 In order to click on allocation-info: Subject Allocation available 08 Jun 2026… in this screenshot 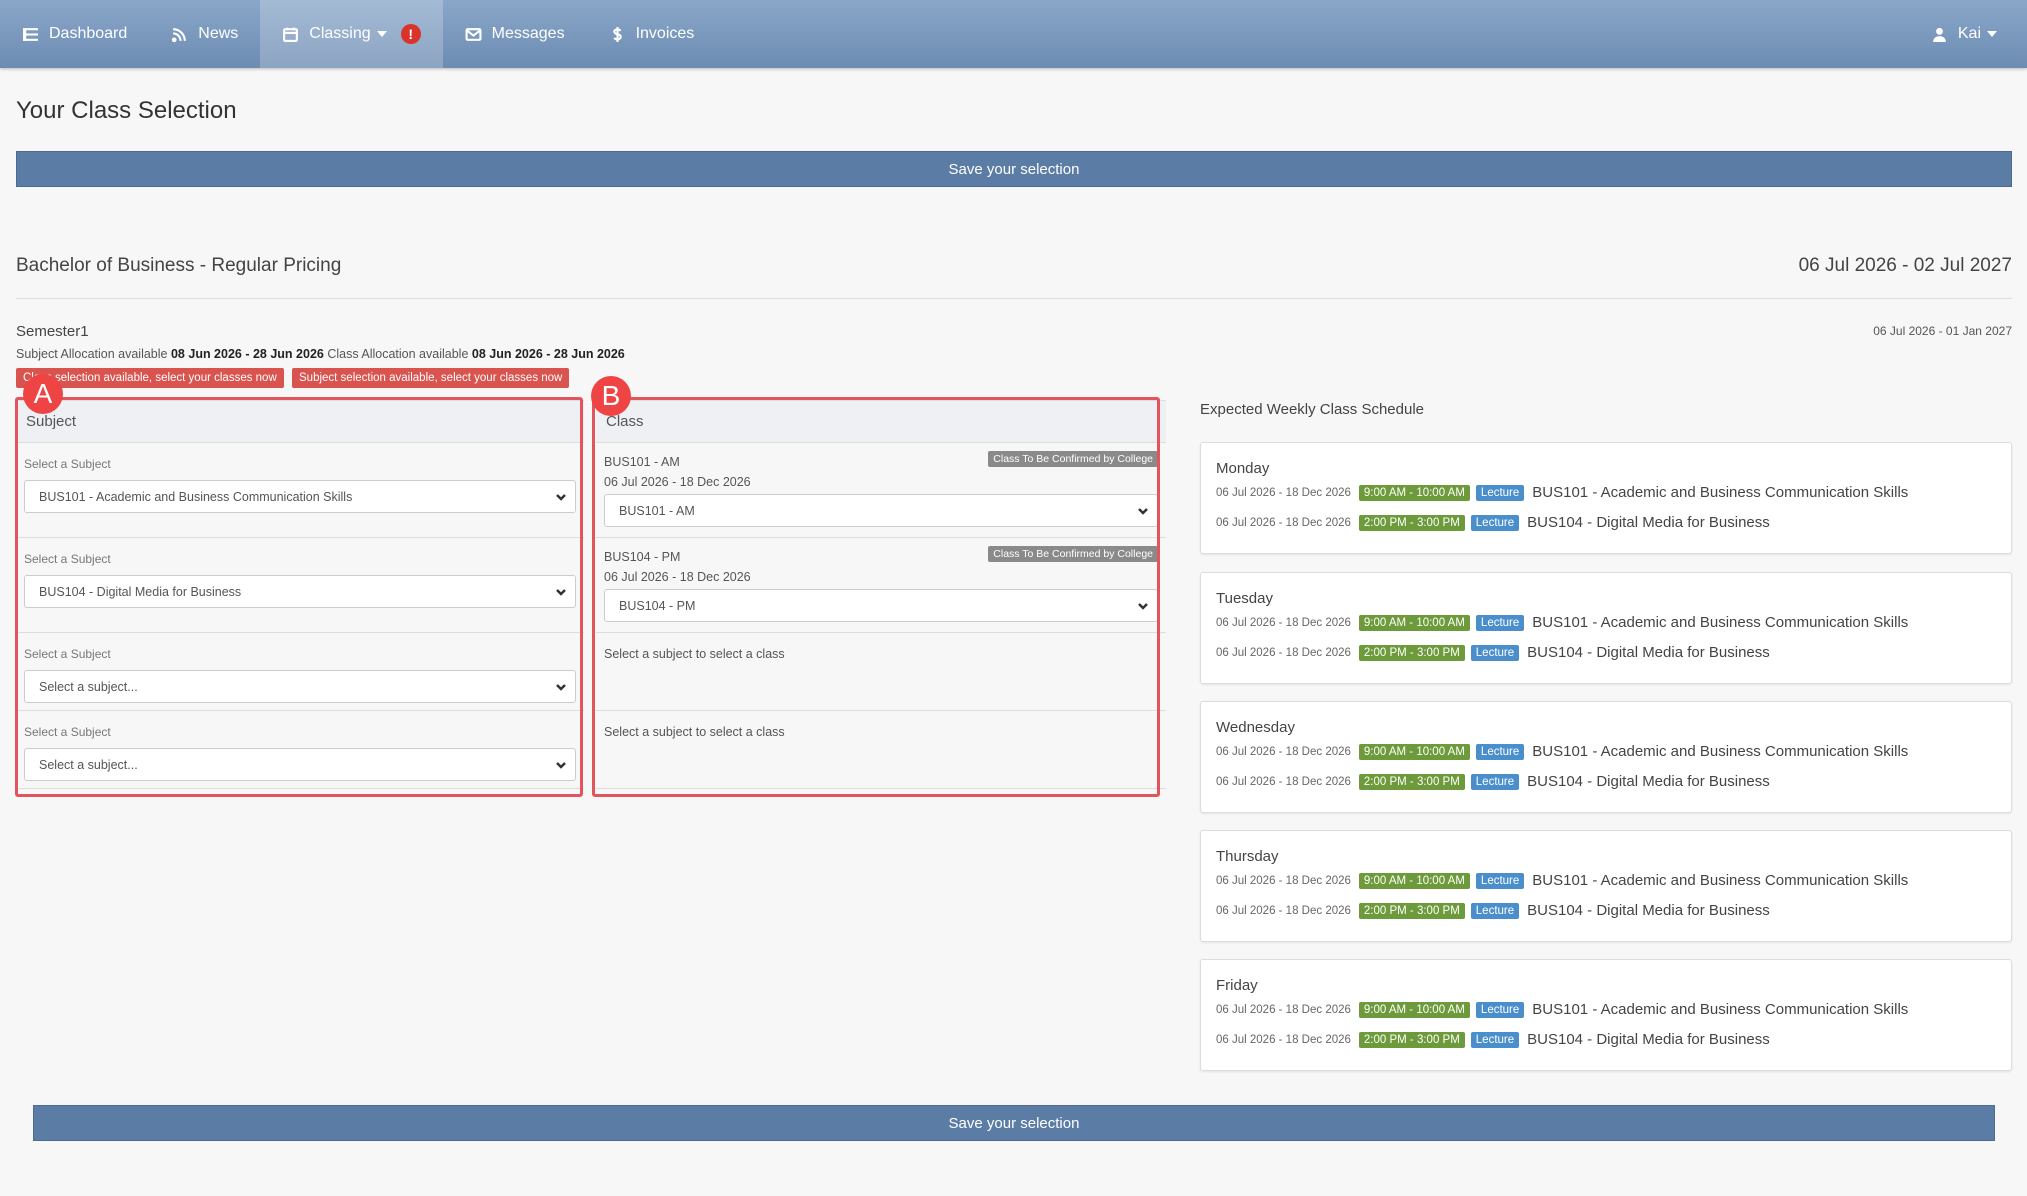, I will do `click(320, 354)`.